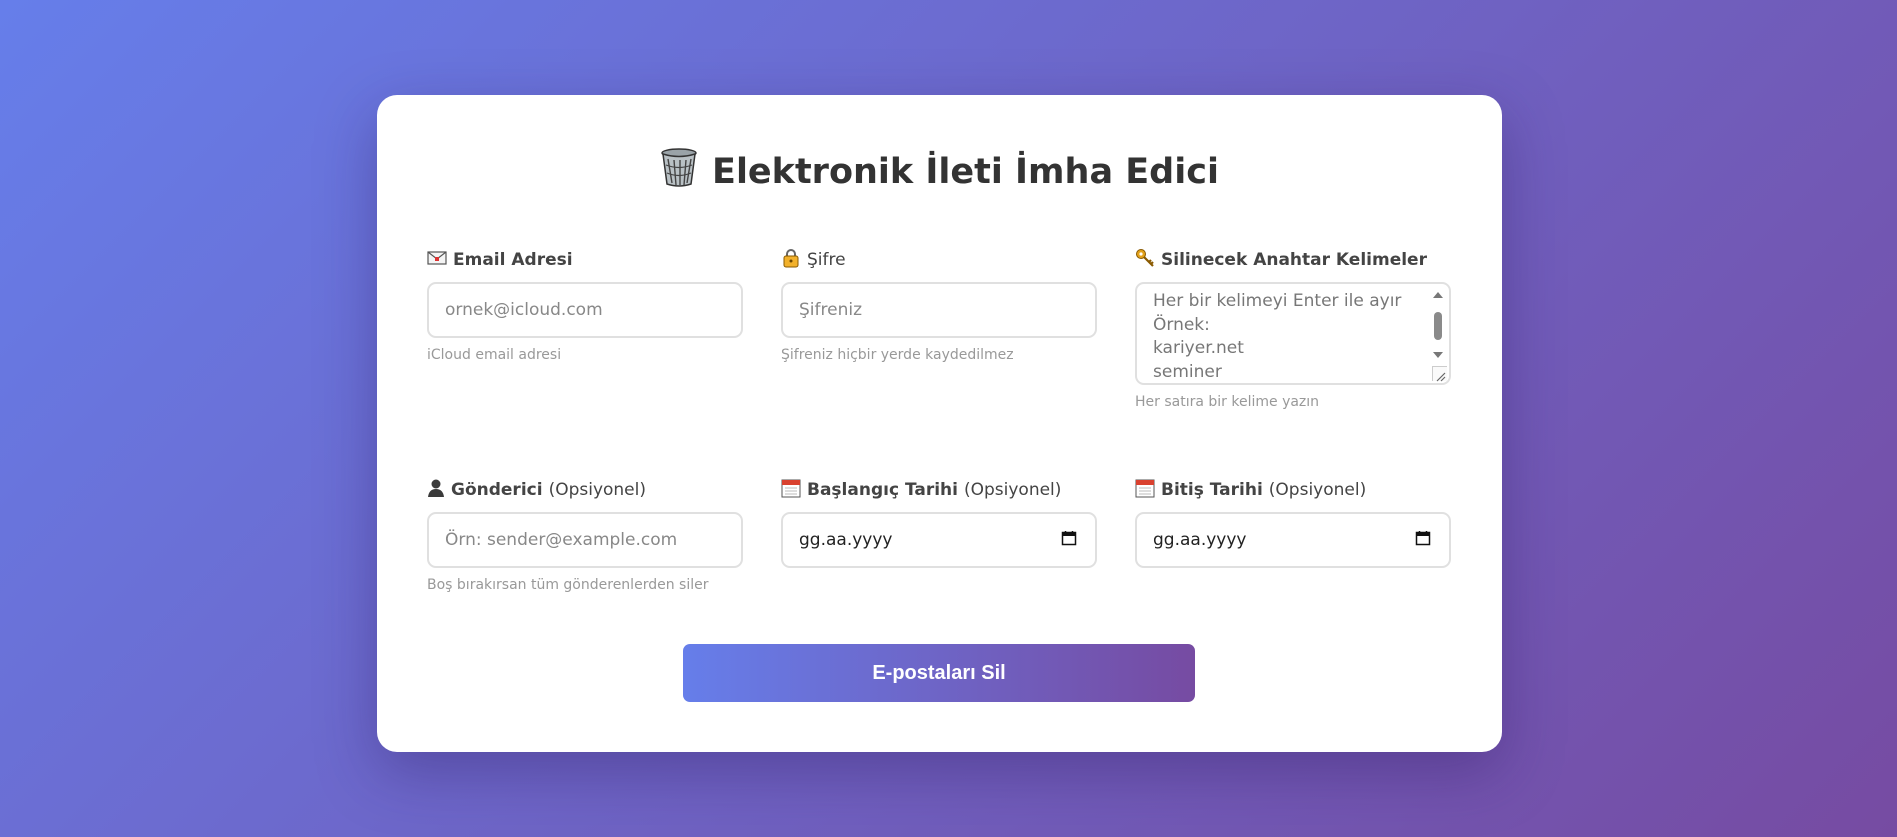  What do you see at coordinates (1227, 402) in the screenshot?
I see `keywords-help: Her satıra bir kelime yazın` at bounding box center [1227, 402].